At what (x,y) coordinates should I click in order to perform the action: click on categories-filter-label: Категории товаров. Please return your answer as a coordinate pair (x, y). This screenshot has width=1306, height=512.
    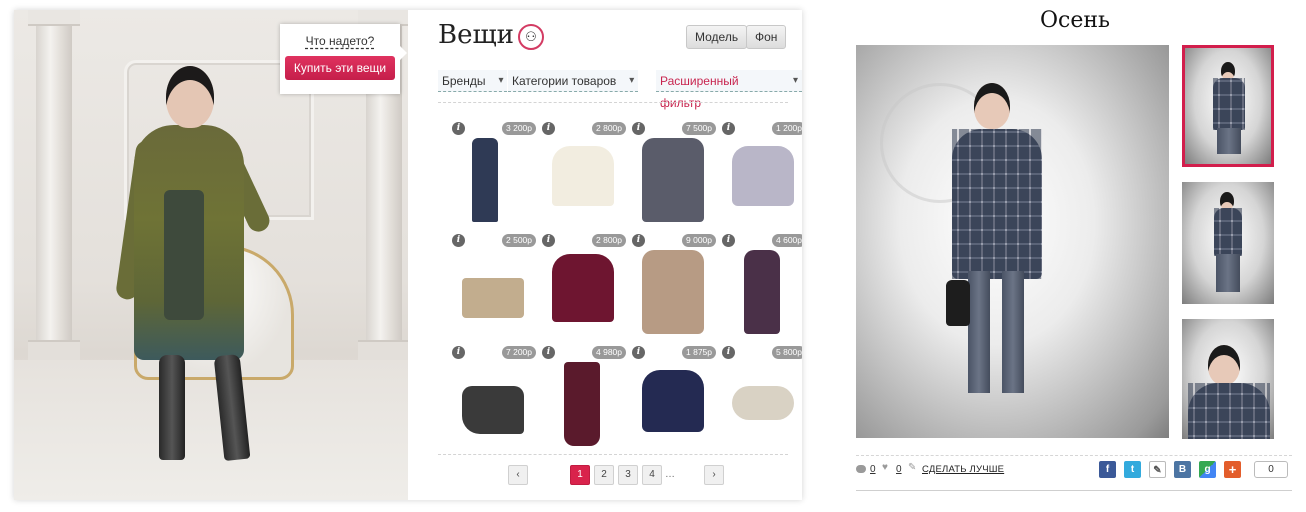
    Looking at the image, I should click on (564, 81).